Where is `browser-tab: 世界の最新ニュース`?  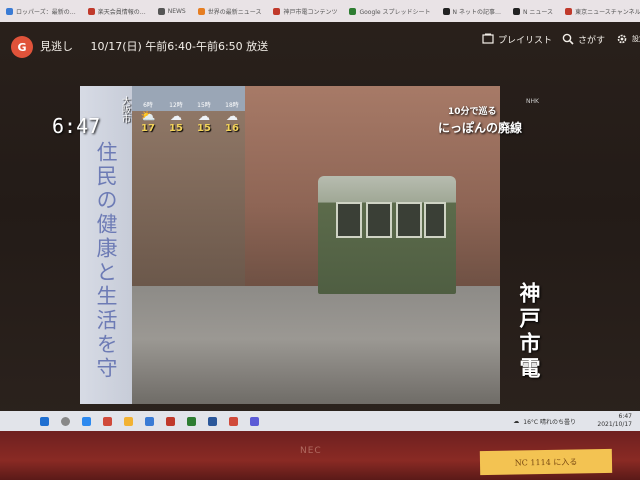
browser-tab: 世界の最新ニュース is located at coordinates (230, 11).